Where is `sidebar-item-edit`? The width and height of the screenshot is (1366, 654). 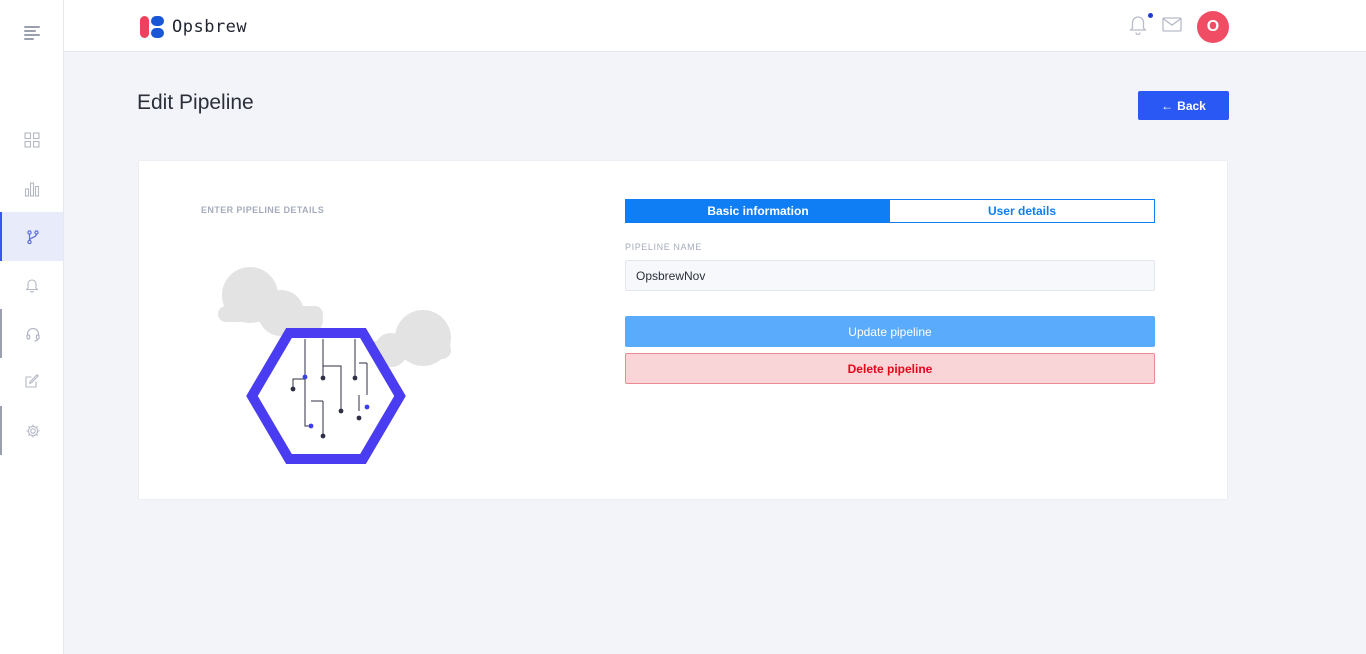 sidebar-item-edit is located at coordinates (31, 381).